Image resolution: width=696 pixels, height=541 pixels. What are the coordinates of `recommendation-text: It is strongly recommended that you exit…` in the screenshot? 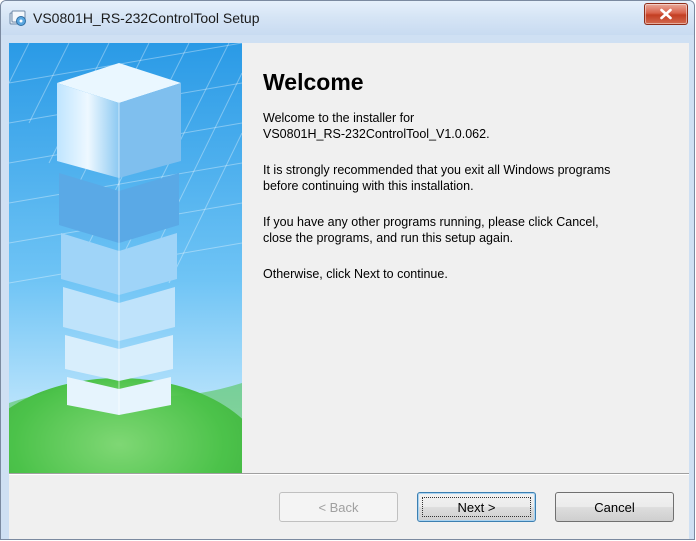 It's located at (473, 178).